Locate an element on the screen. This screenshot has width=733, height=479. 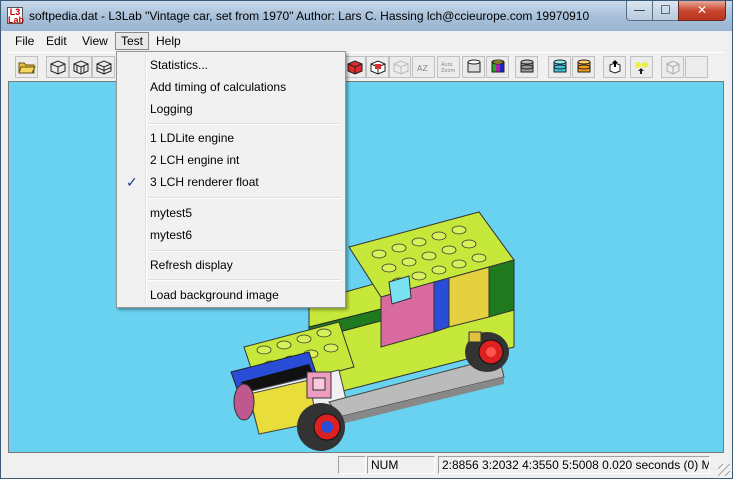
gray-cylinder-icon is located at coordinates (527, 66).